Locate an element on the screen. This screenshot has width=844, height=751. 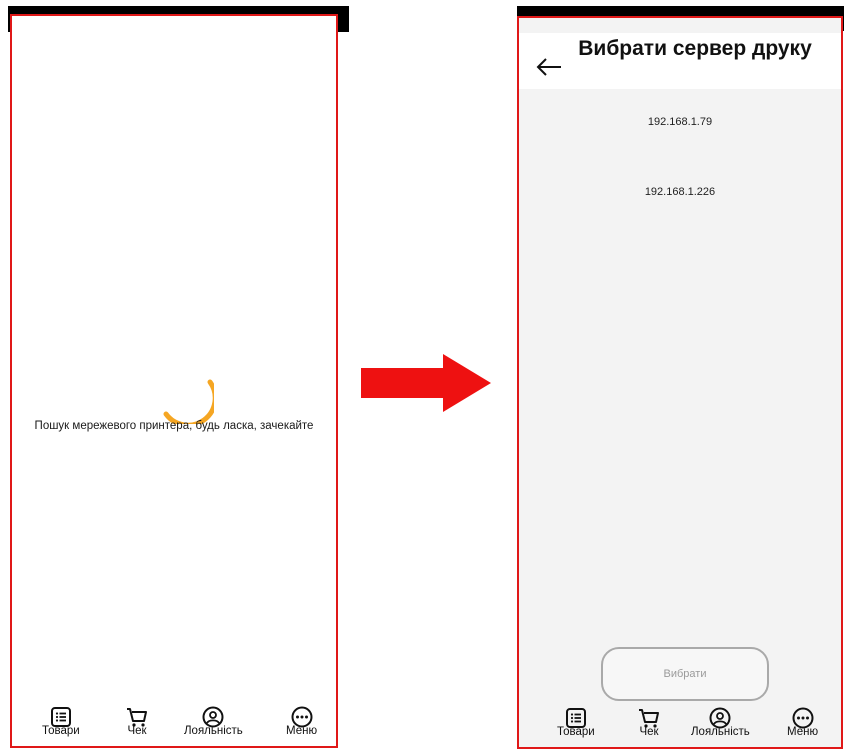
select-button: Вибрати is located at coordinates (685, 674).